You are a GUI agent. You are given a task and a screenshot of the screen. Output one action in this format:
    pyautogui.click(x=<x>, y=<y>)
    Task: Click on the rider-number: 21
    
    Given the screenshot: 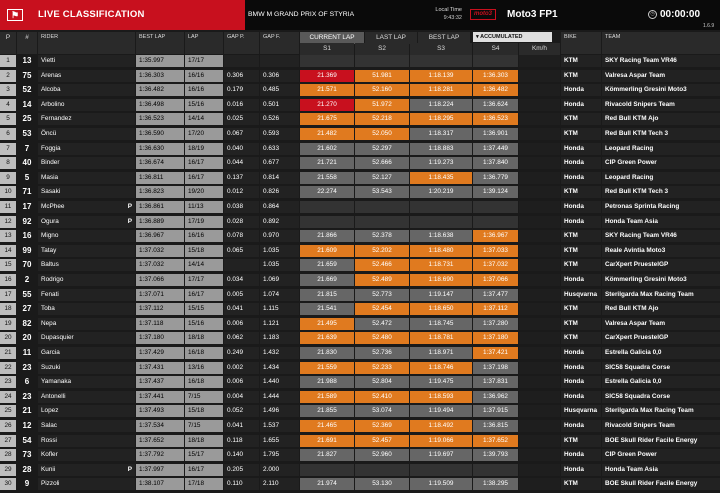 What is the action you would take?
    pyautogui.click(x=27, y=411)
    